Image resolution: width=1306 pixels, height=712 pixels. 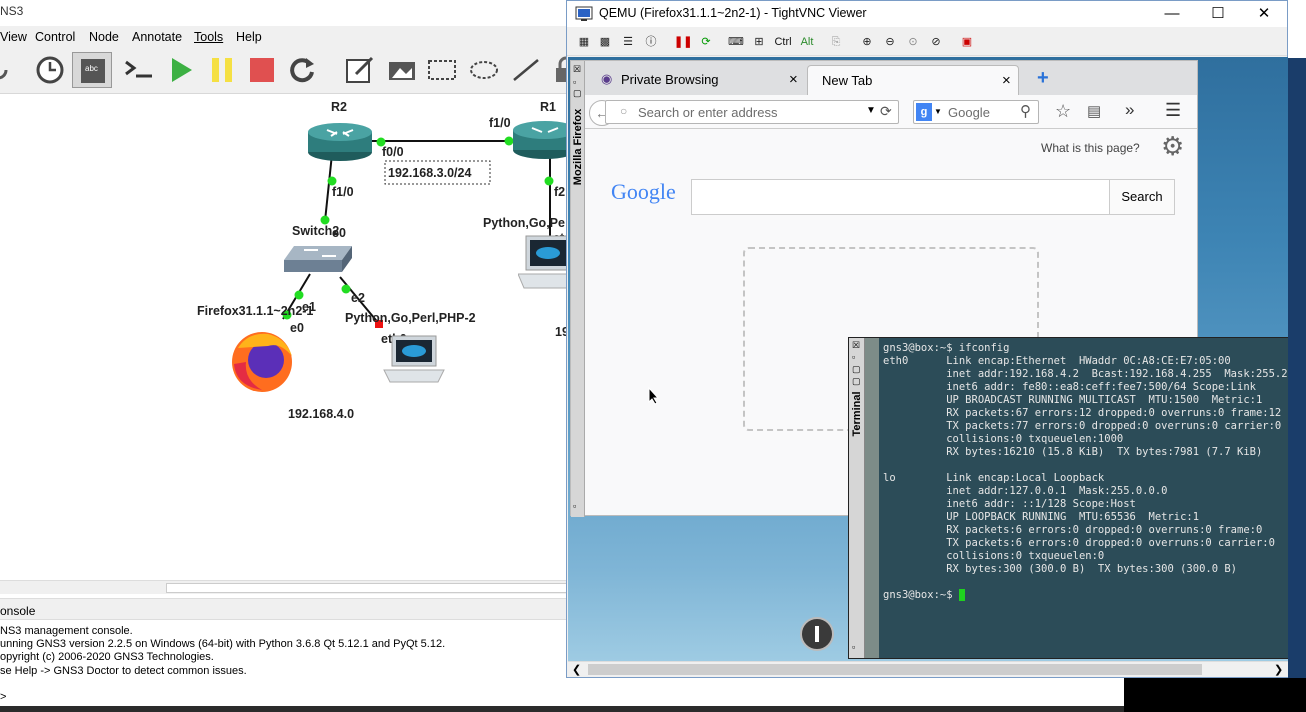 I want to click on stop-icon, so click(x=262, y=70).